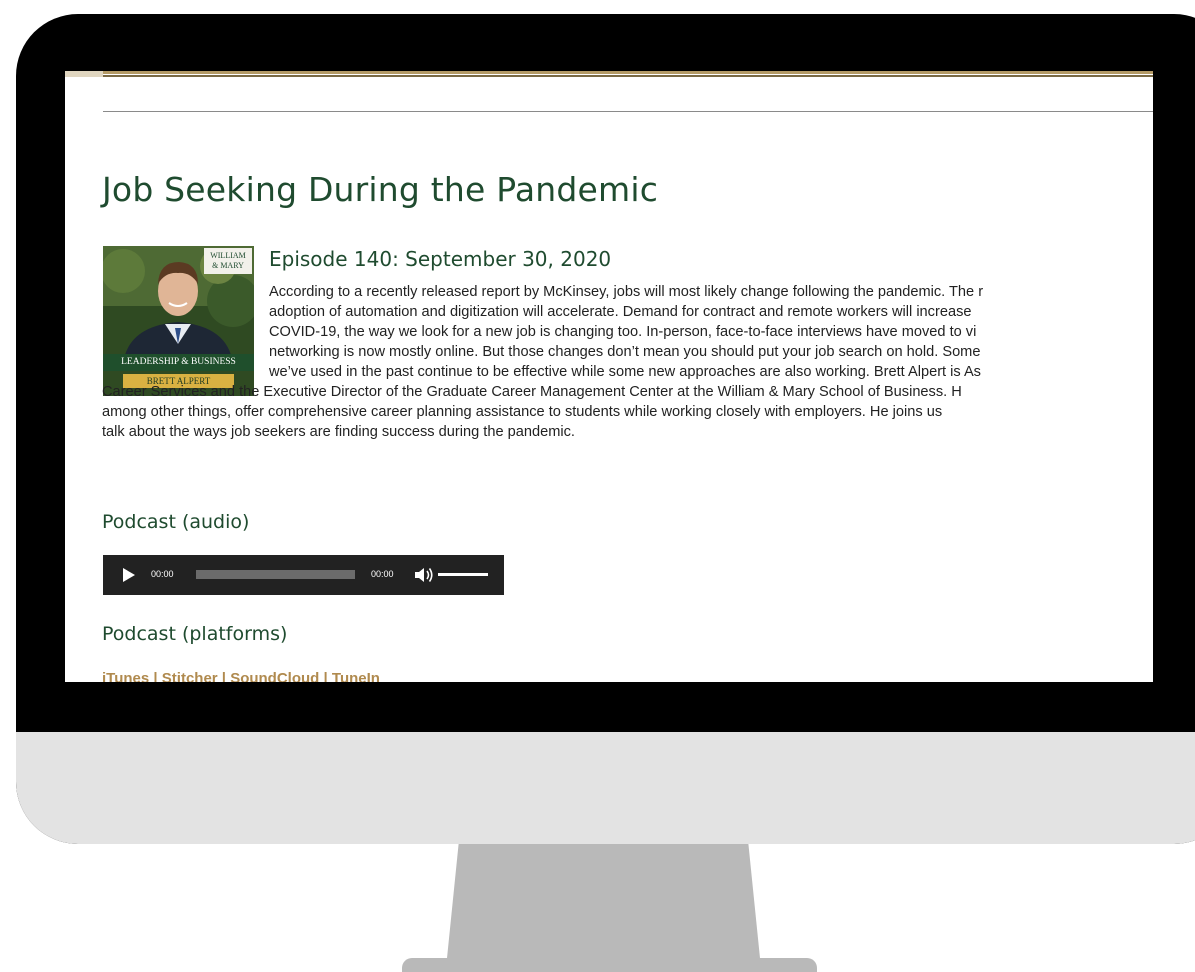 Image resolution: width=1195 pixels, height=972 pixels. Describe the element at coordinates (463, 574) in the screenshot. I see `volume-slider` at that location.